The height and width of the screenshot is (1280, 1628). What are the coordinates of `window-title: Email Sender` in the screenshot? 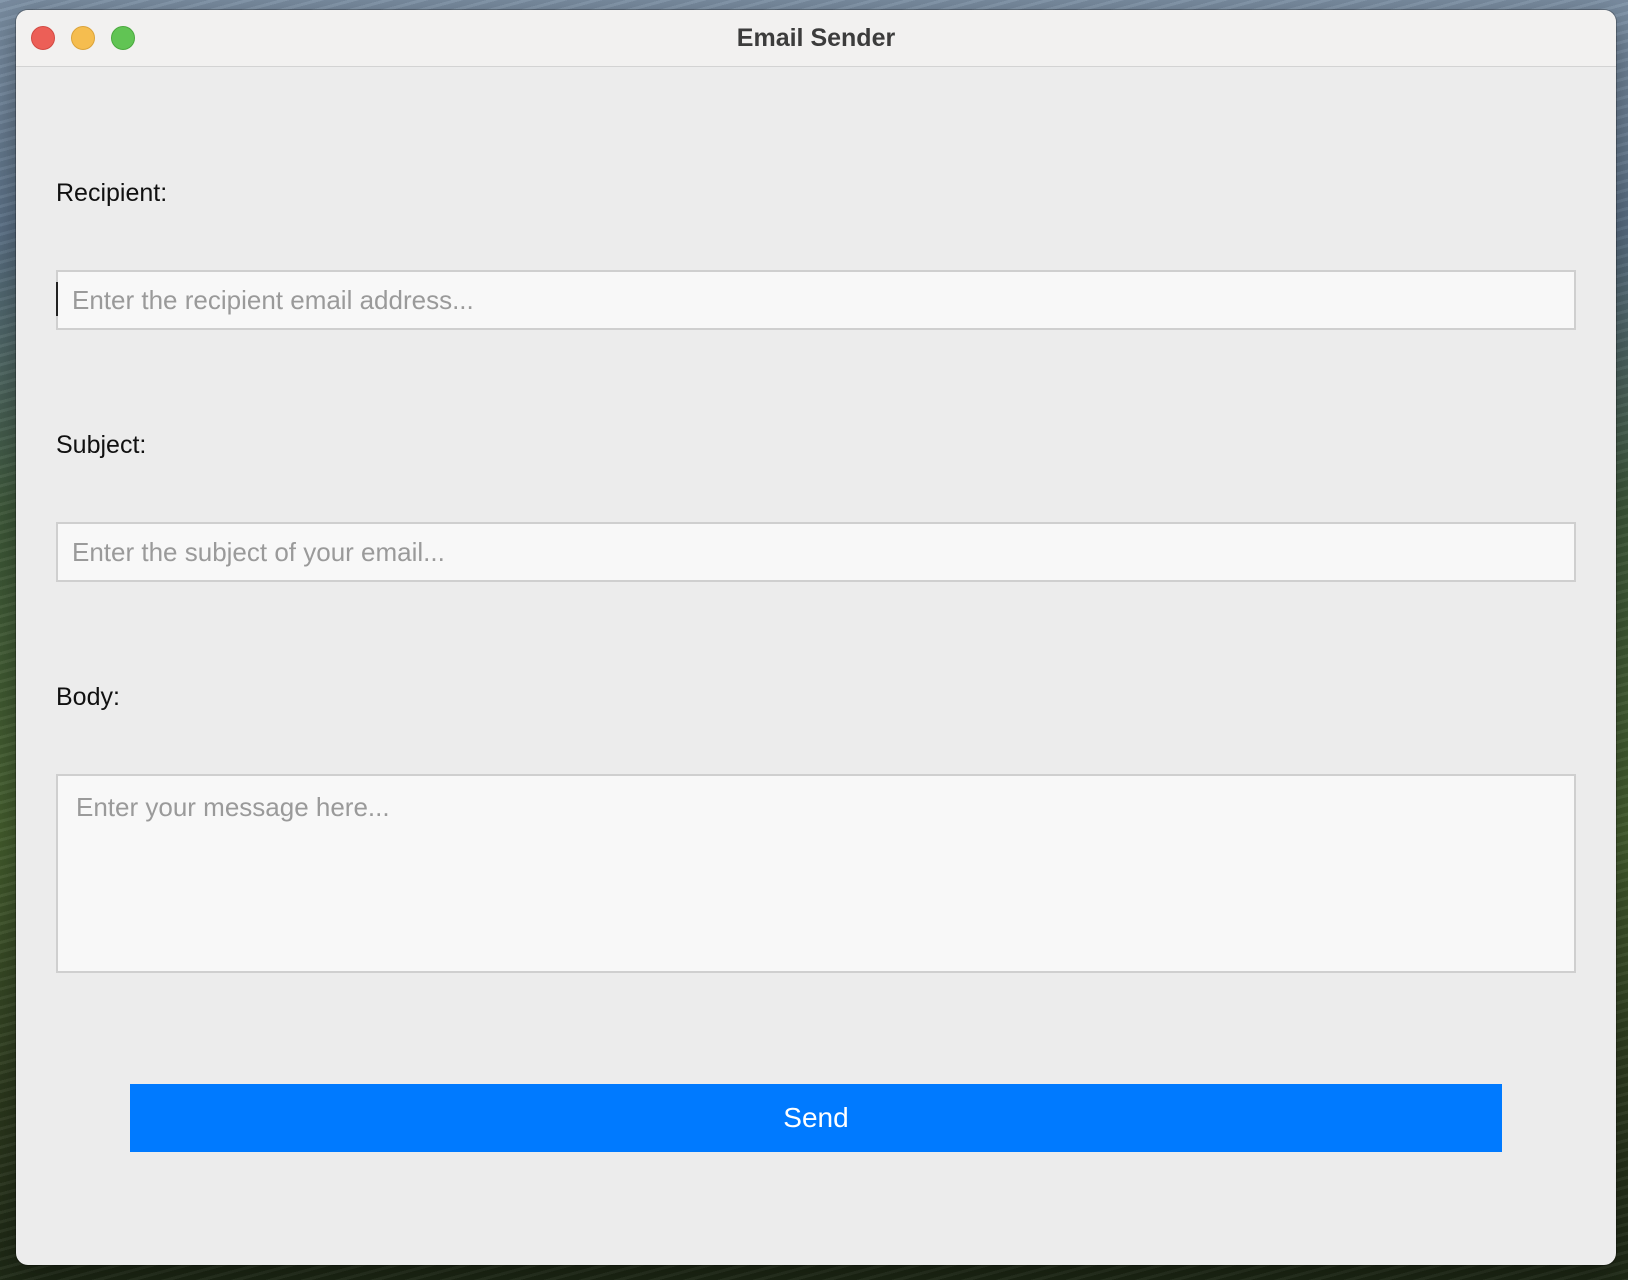 It's located at (816, 38).